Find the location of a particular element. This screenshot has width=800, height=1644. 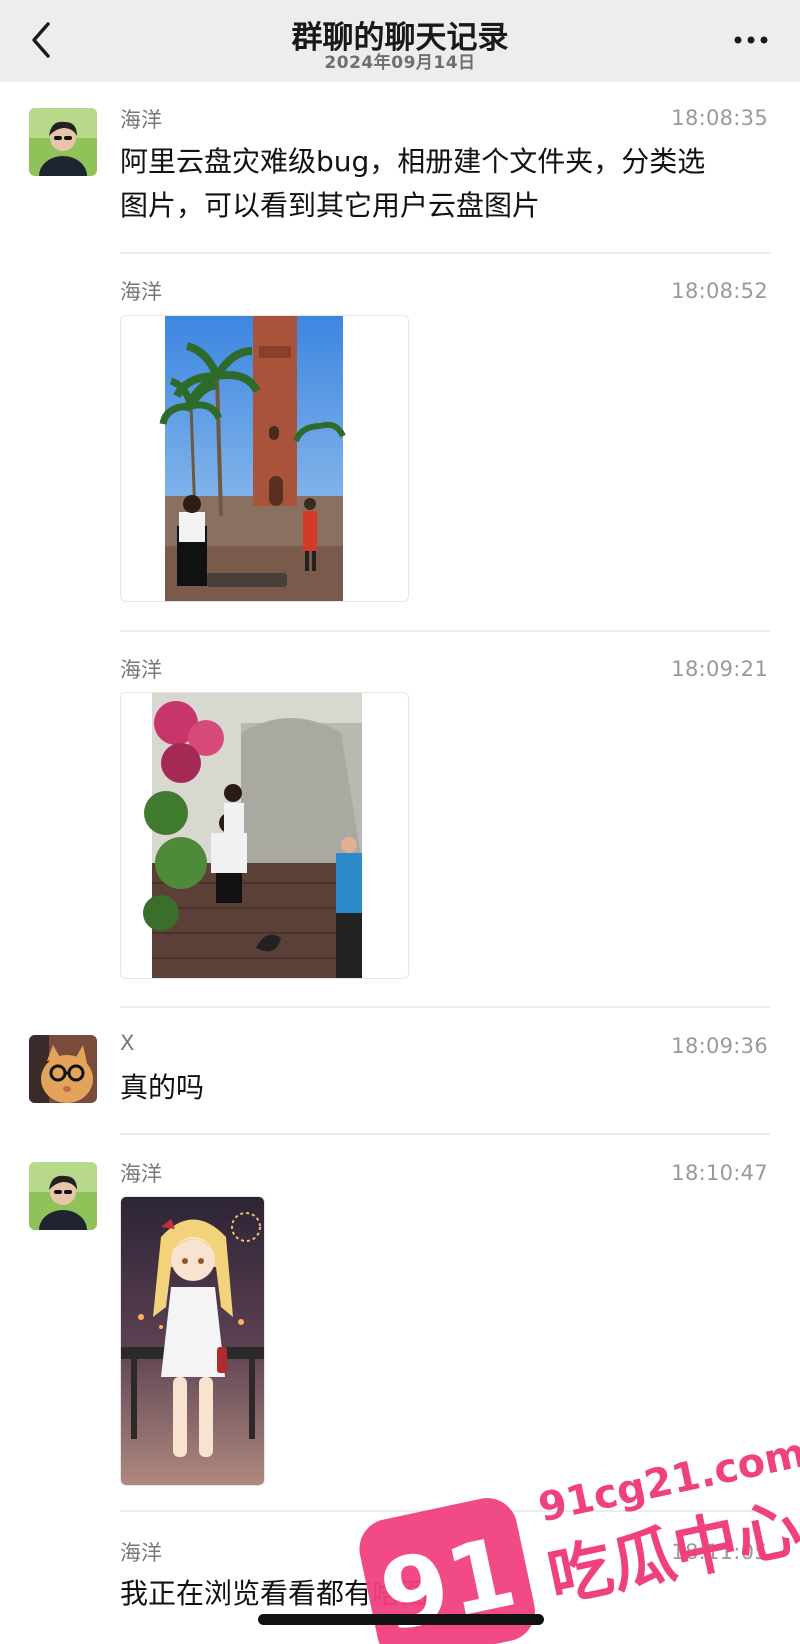

more-dots-icon is located at coordinates (751, 40).